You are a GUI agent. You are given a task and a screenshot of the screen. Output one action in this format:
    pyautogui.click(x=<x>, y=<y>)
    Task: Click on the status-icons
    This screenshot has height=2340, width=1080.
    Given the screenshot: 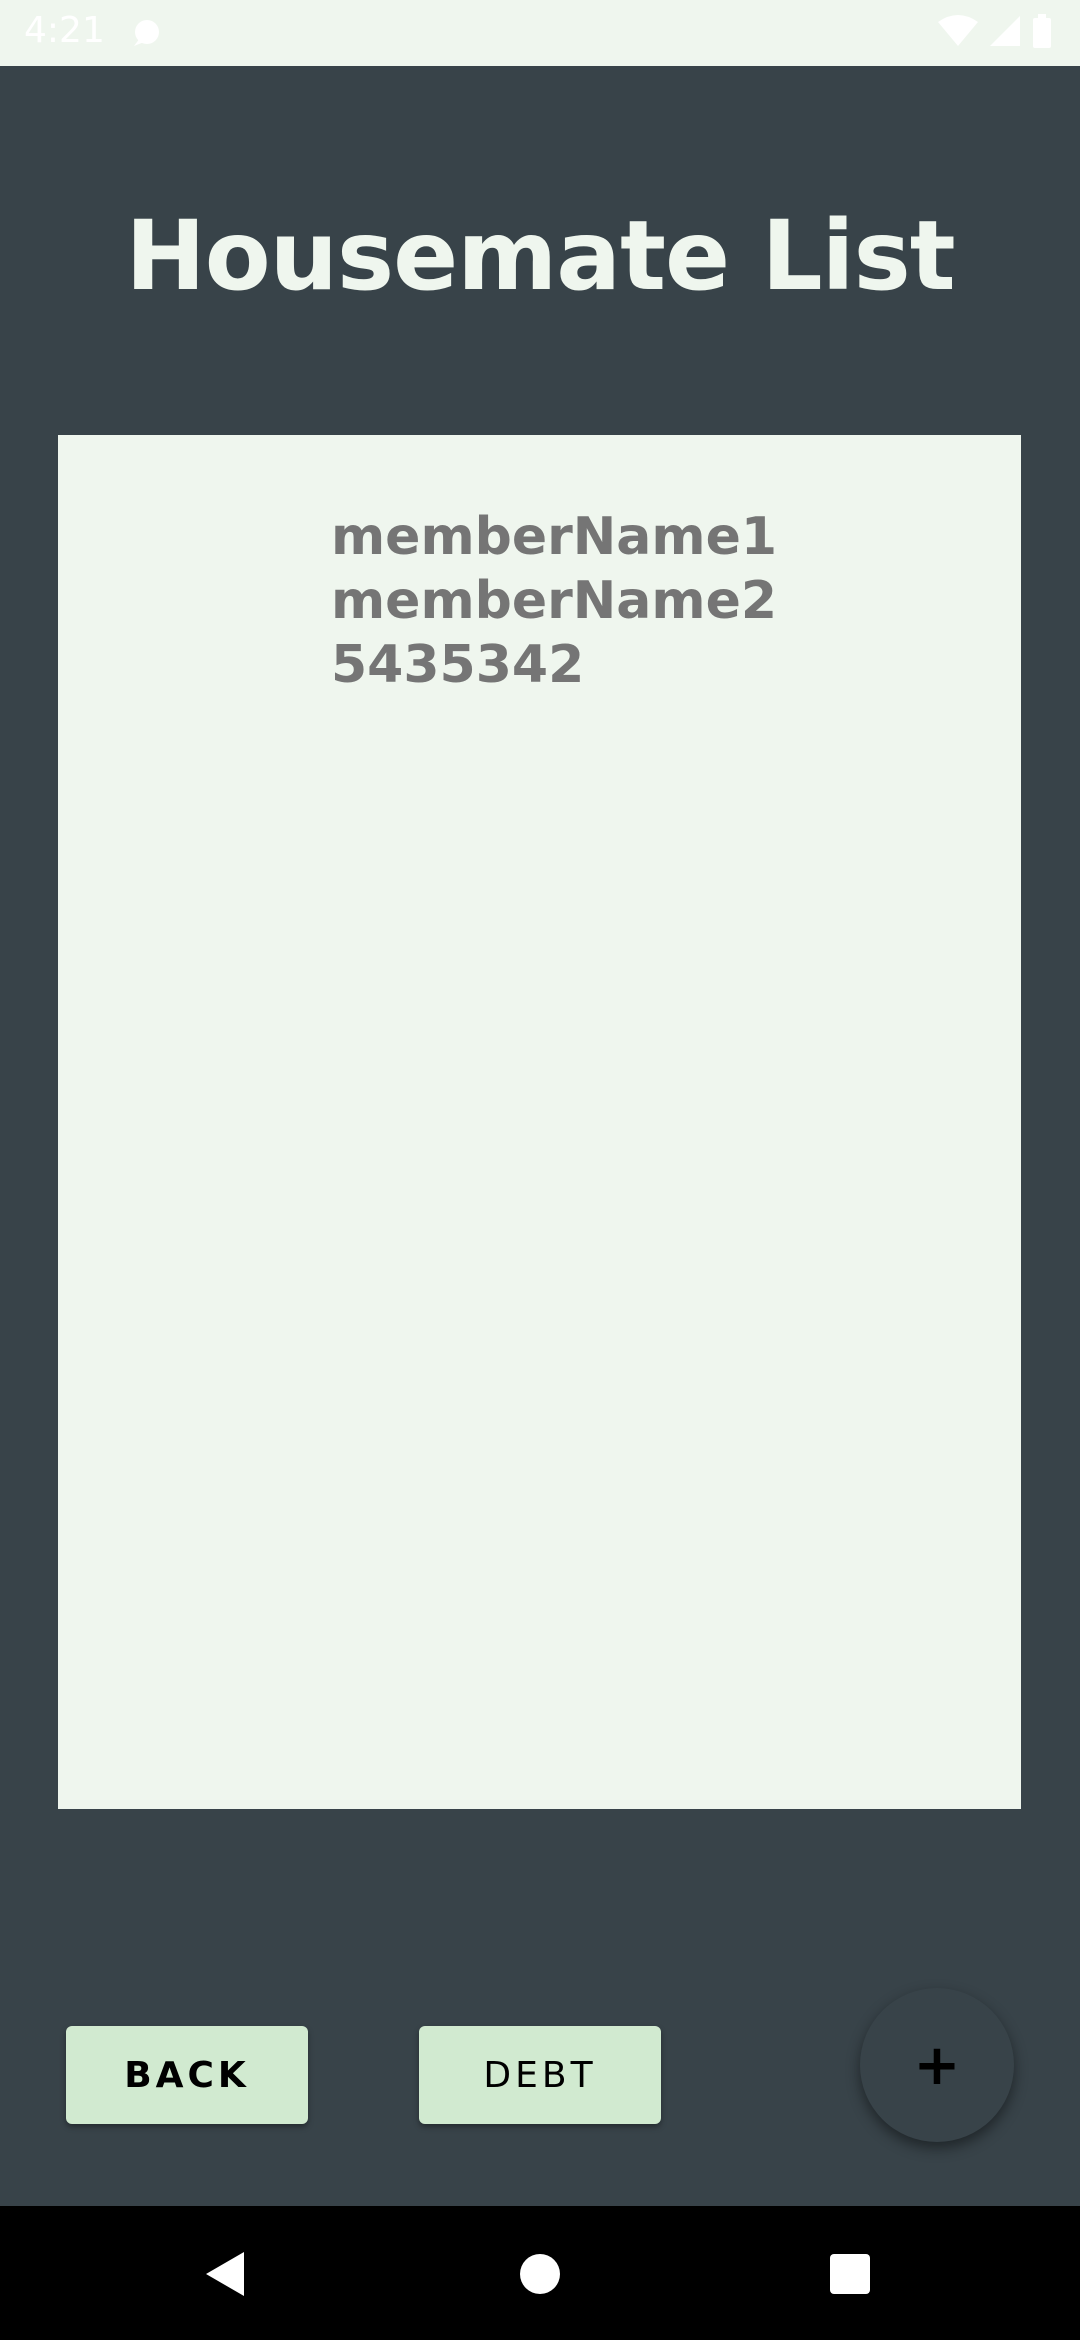 What is the action you would take?
    pyautogui.click(x=995, y=31)
    